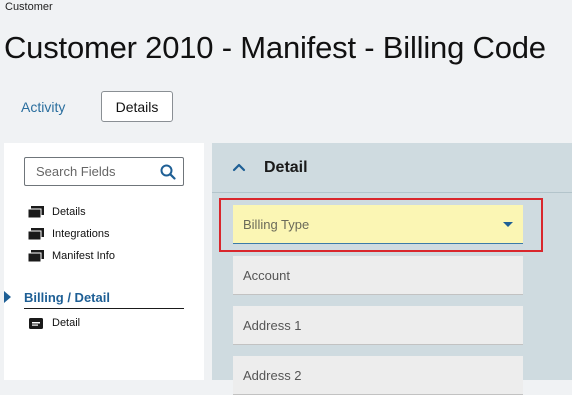  What do you see at coordinates (67, 297) in the screenshot?
I see `sidebar-section-billing-detail: Billing / Detail` at bounding box center [67, 297].